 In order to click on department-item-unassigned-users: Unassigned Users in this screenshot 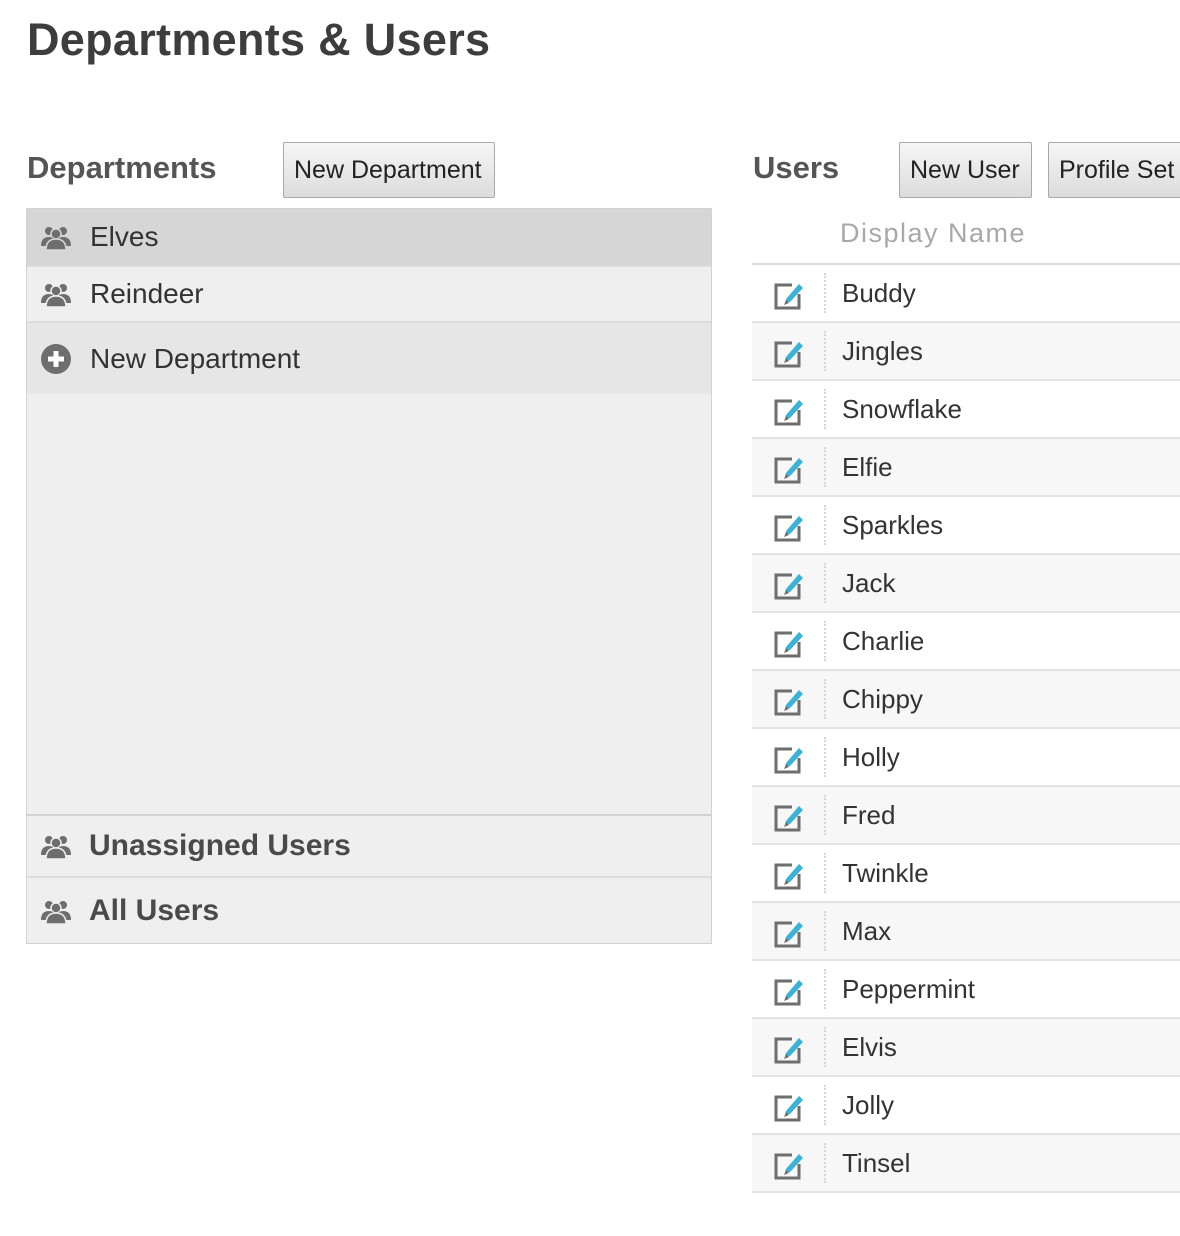, I will do `click(369, 846)`.